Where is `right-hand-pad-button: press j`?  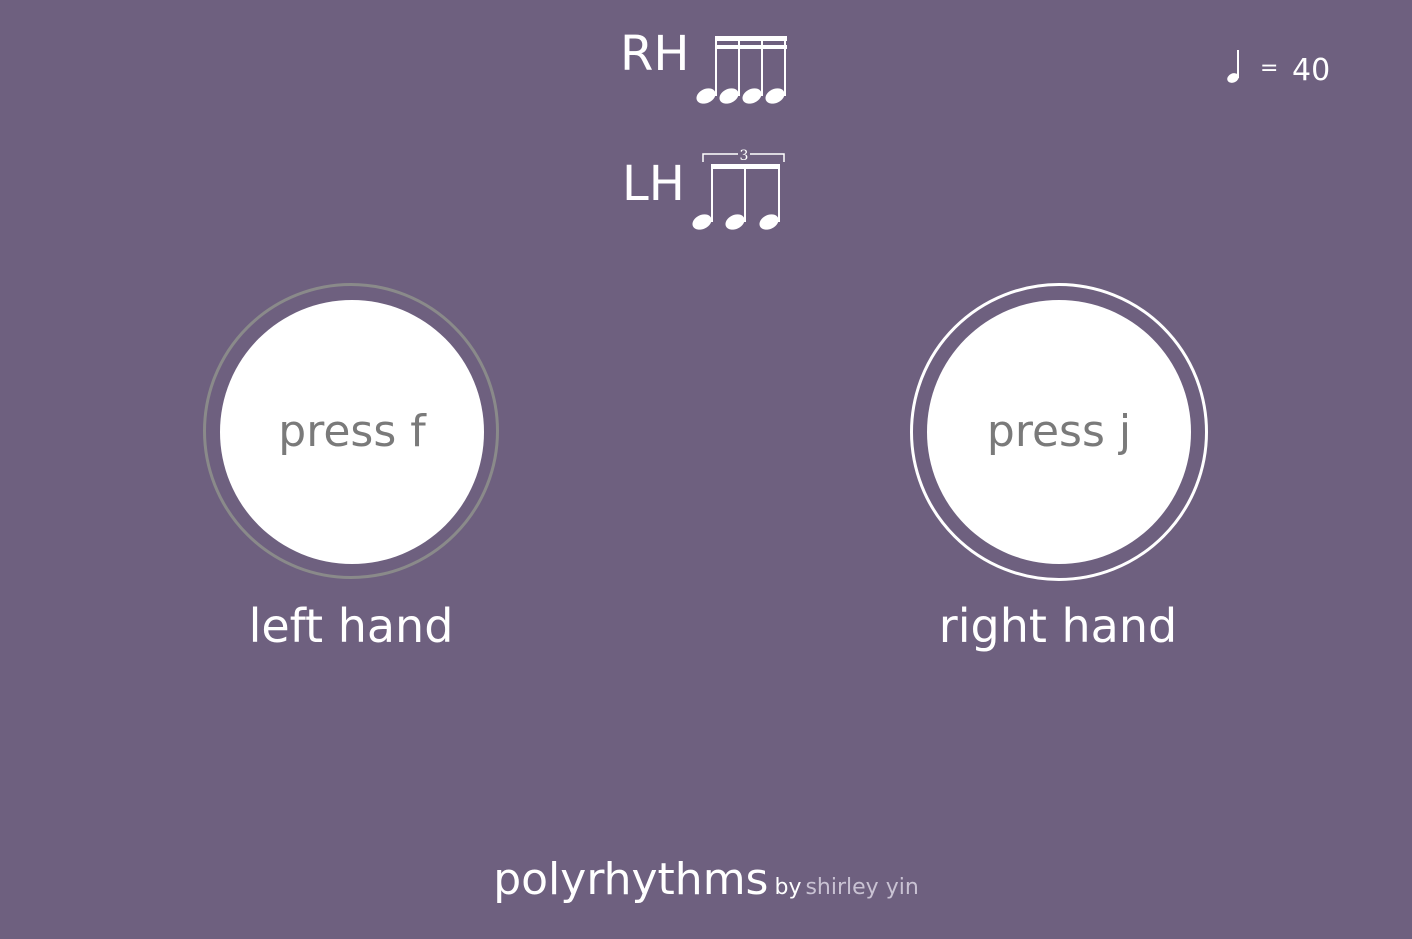
right-hand-pad-button: press j is located at coordinates (1059, 432).